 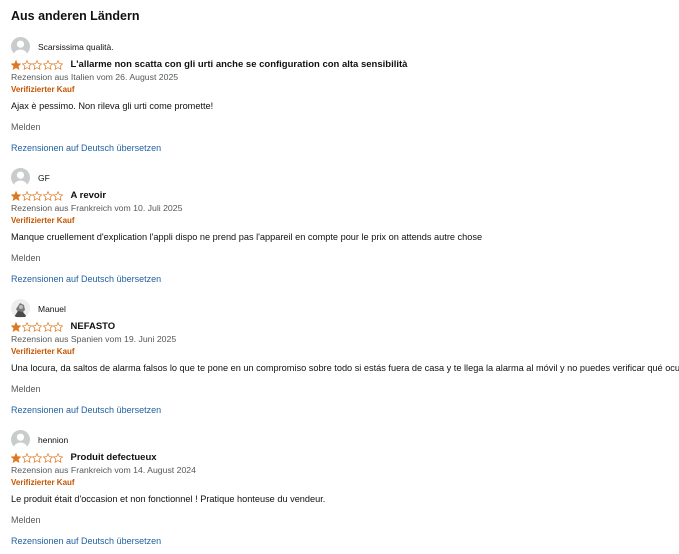 I want to click on reviewer-profile: hennion, so click(x=343, y=439).